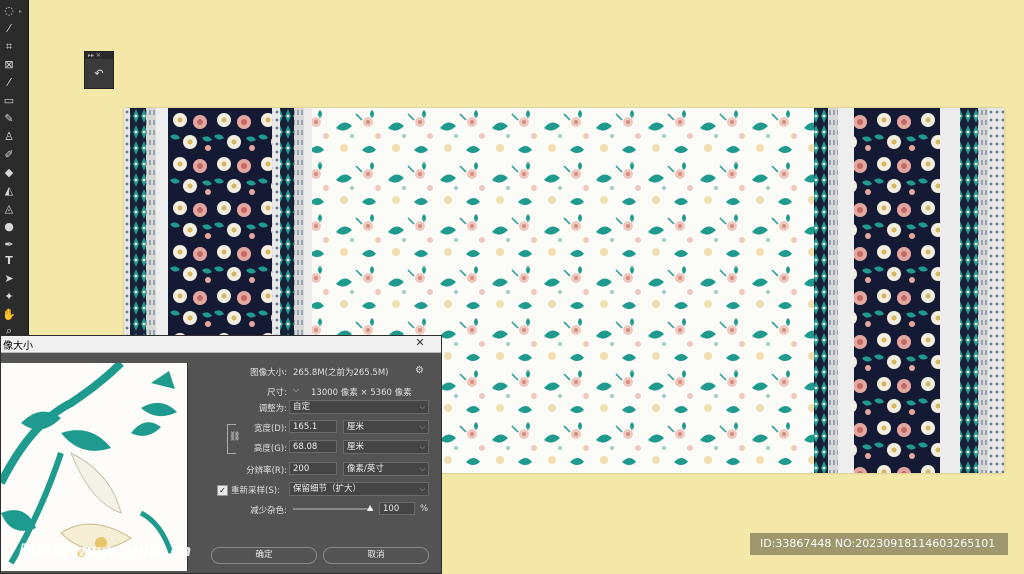  I want to click on mini-panel: ▸▸ ✕ ↶, so click(99, 70).